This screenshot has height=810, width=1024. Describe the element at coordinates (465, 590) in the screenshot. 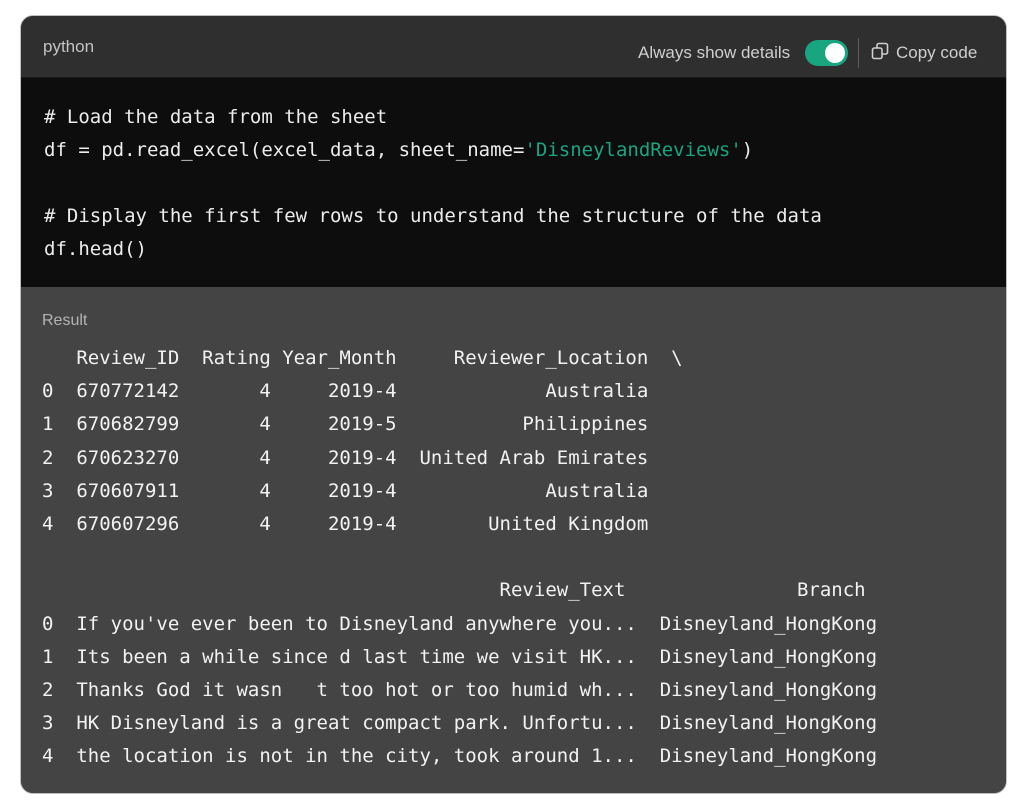

I see `output-line: Review_Text Branch` at that location.